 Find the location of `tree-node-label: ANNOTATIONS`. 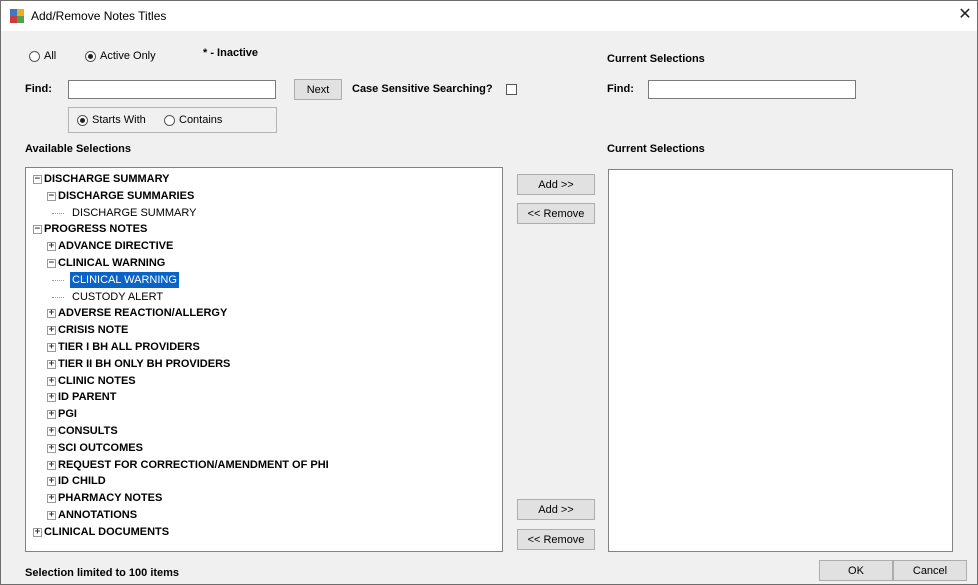

tree-node-label: ANNOTATIONS is located at coordinates (98, 515).